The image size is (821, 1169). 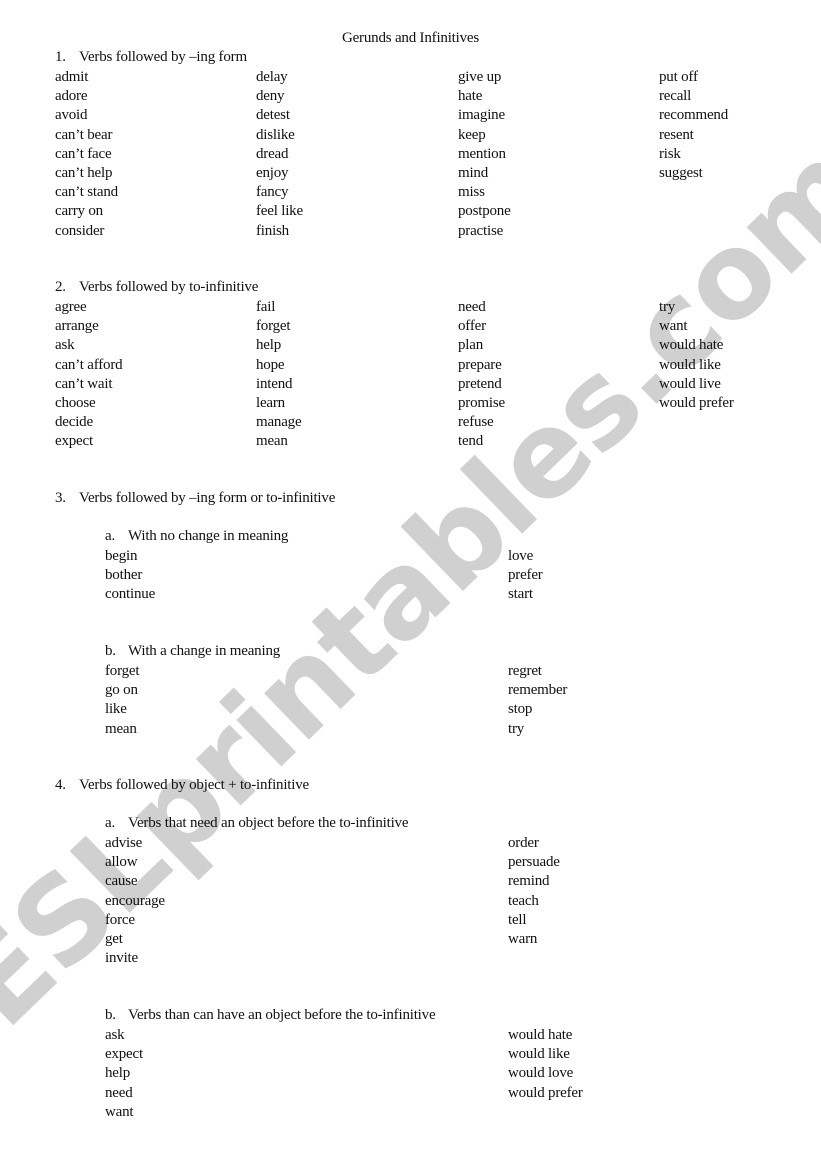 I want to click on verb-item: prefer, so click(x=525, y=575).